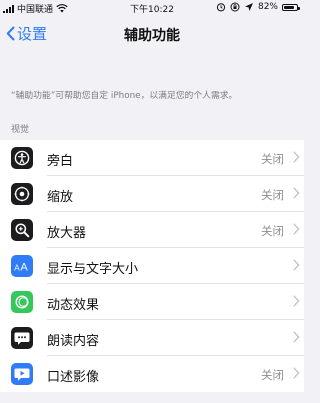  I want to click on status-right: 82%, so click(258, 7).